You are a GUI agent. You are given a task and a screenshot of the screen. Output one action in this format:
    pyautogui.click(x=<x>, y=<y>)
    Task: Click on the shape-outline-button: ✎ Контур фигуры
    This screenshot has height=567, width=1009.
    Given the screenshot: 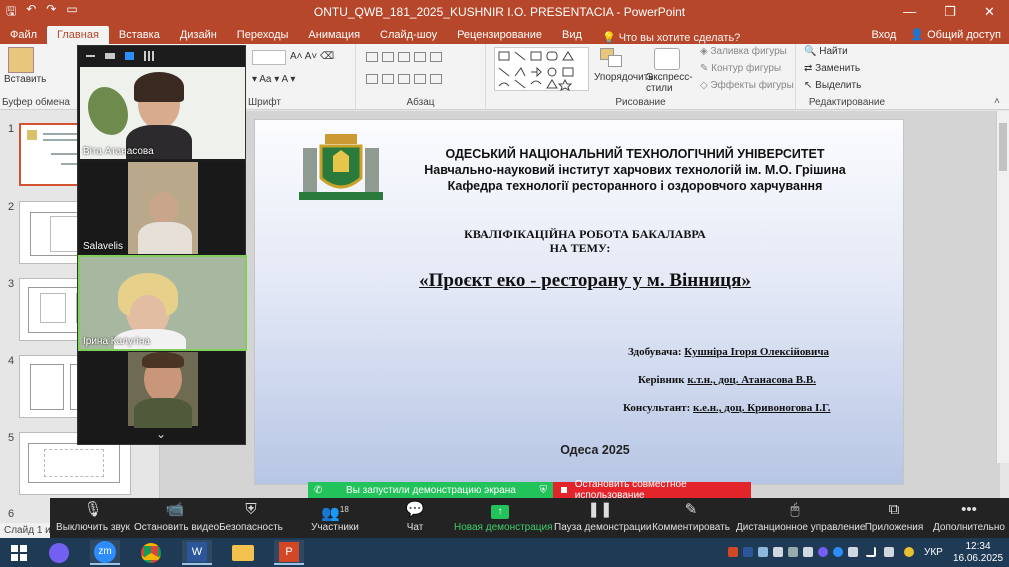 What is the action you would take?
    pyautogui.click(x=740, y=68)
    